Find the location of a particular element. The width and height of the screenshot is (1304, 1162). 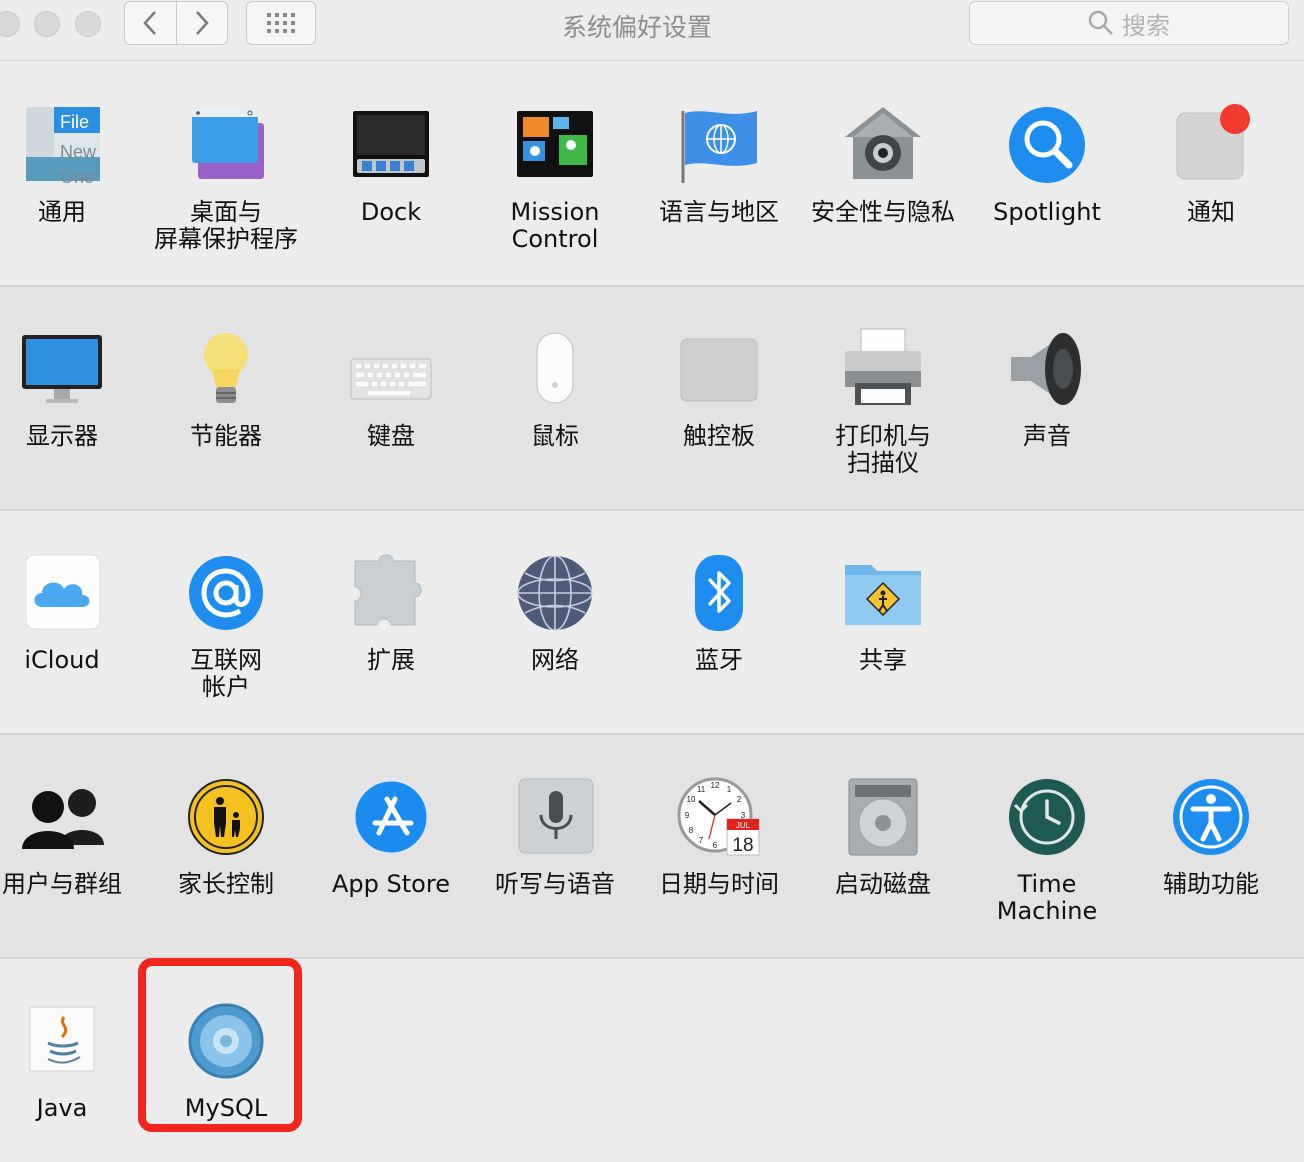

forward-button is located at coordinates (201, 23).